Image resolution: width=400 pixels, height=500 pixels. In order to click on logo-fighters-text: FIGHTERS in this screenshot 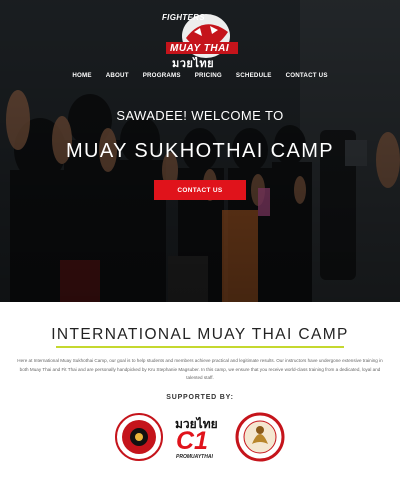, I will do `click(183, 17)`.